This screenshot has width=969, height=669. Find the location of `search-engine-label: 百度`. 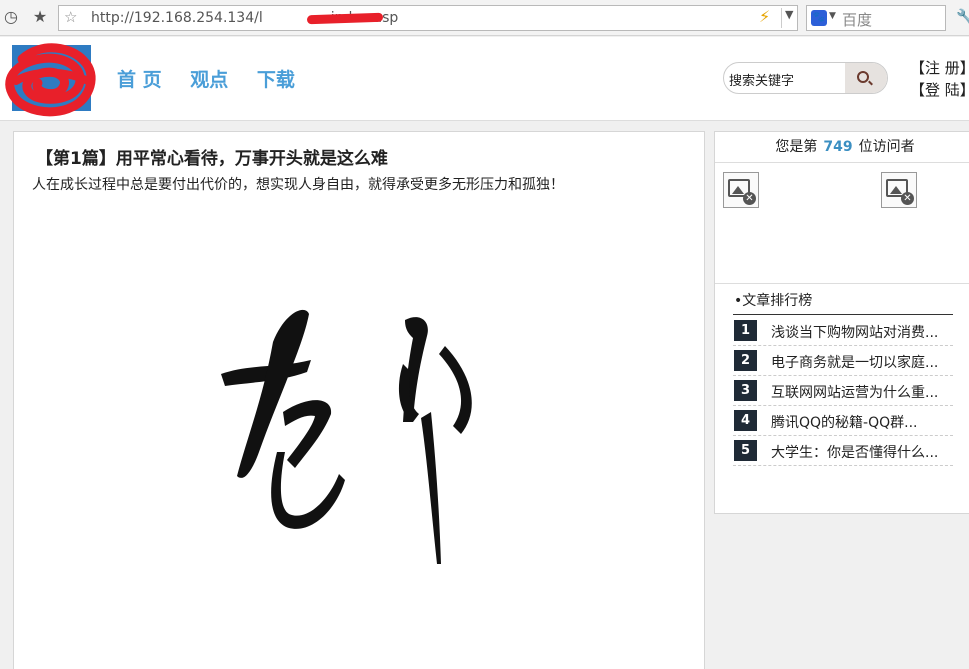

search-engine-label: 百度 is located at coordinates (857, 20).